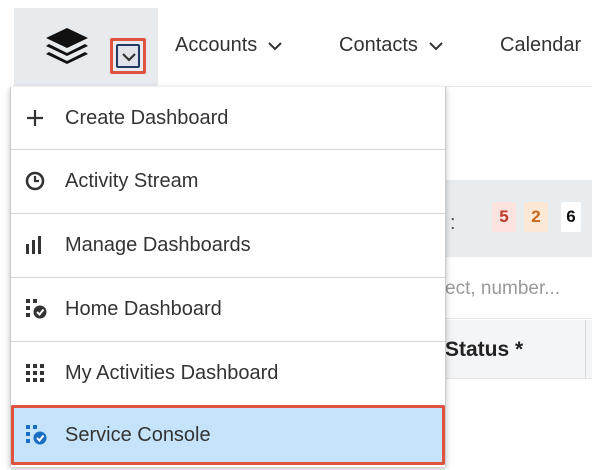  What do you see at coordinates (518, 86) in the screenshot?
I see `divider` at bounding box center [518, 86].